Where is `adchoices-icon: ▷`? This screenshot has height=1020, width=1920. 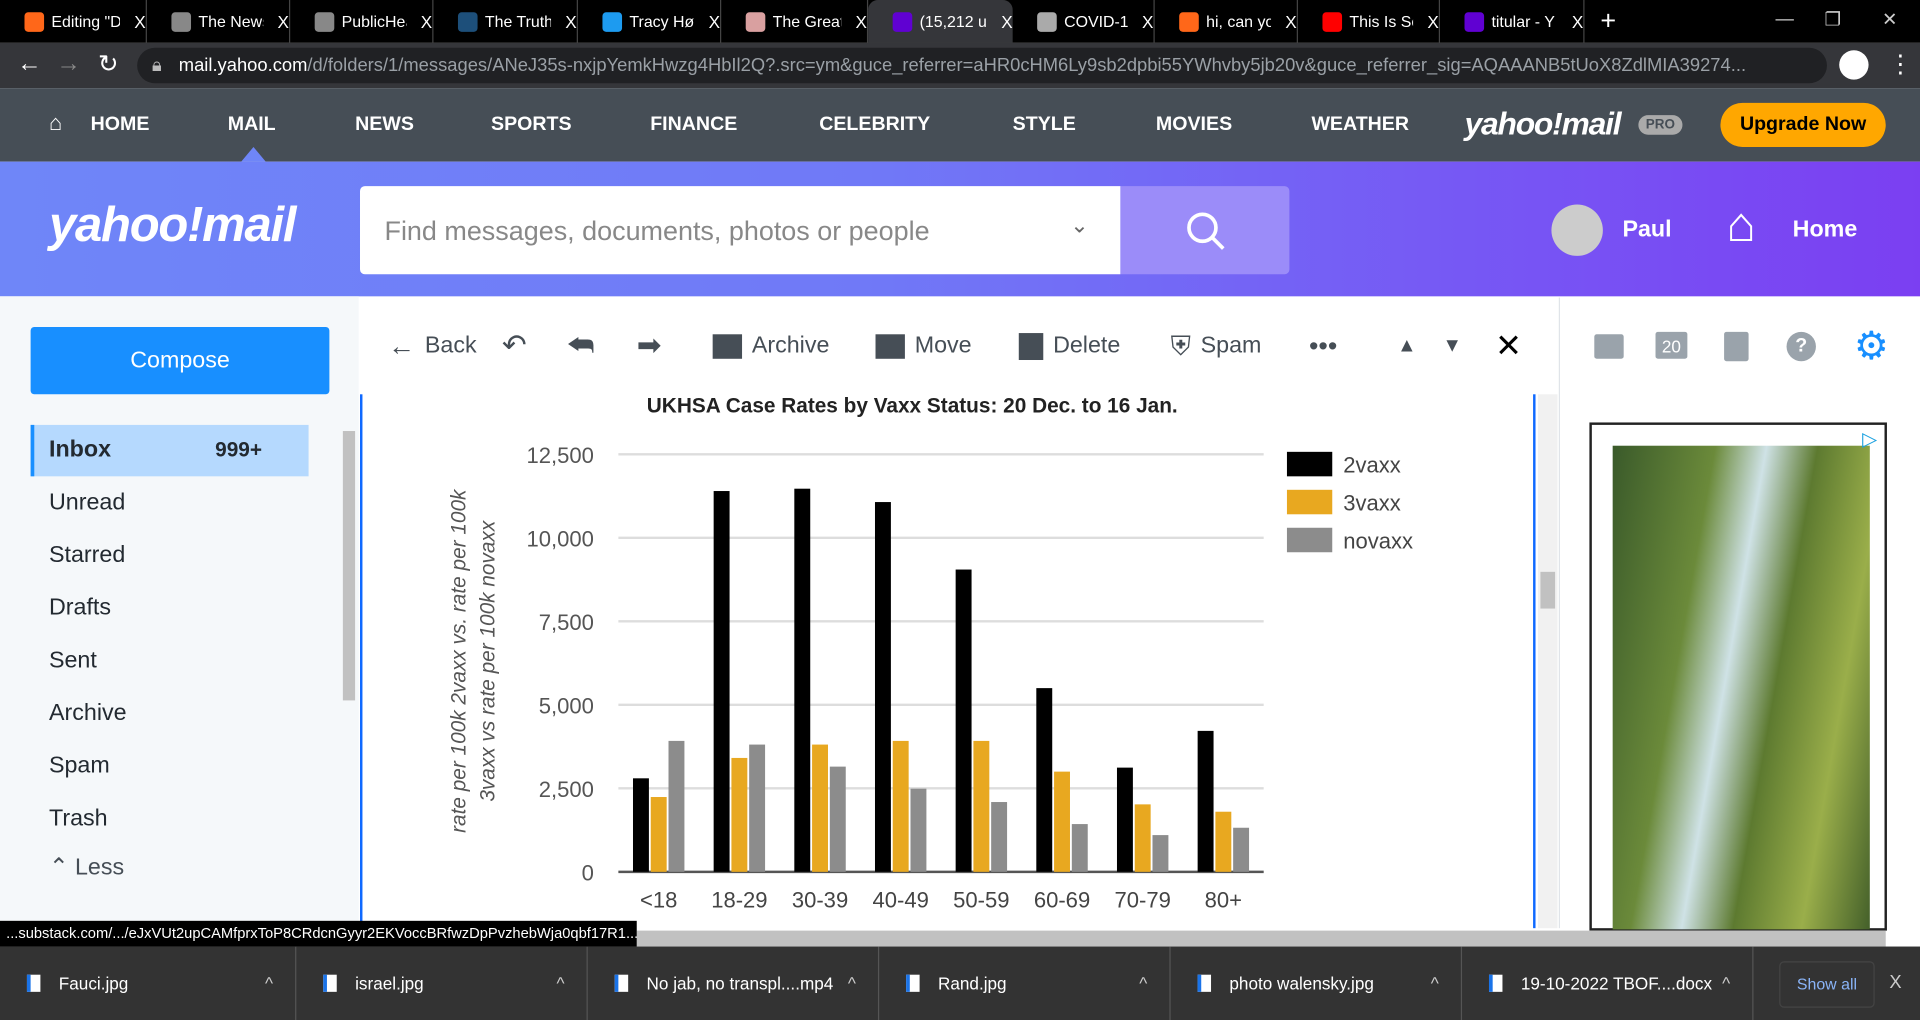
adchoices-icon: ▷ is located at coordinates (1869, 439).